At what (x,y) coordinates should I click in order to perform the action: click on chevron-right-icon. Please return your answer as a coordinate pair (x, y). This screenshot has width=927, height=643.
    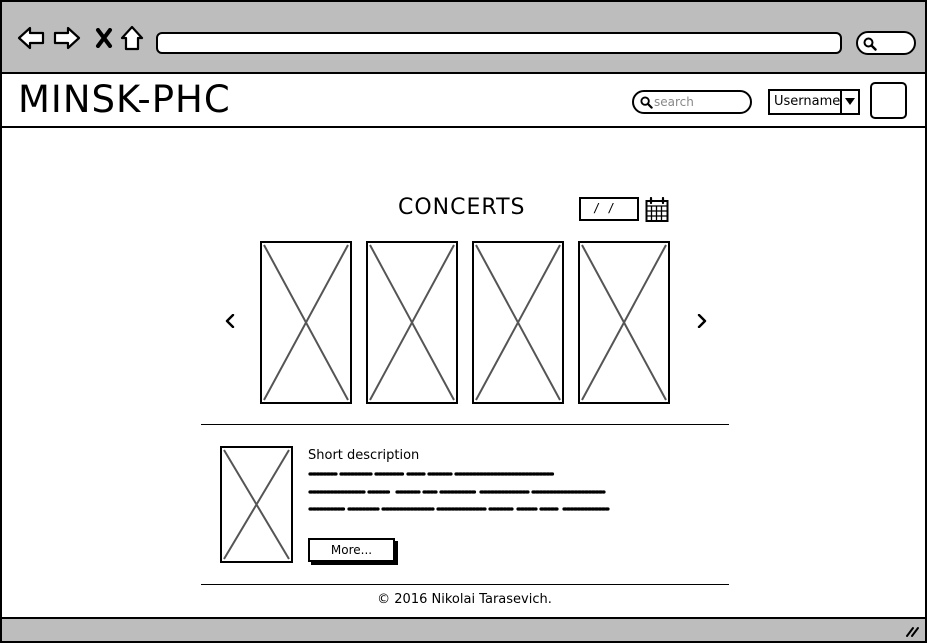
    Looking at the image, I should click on (702, 321).